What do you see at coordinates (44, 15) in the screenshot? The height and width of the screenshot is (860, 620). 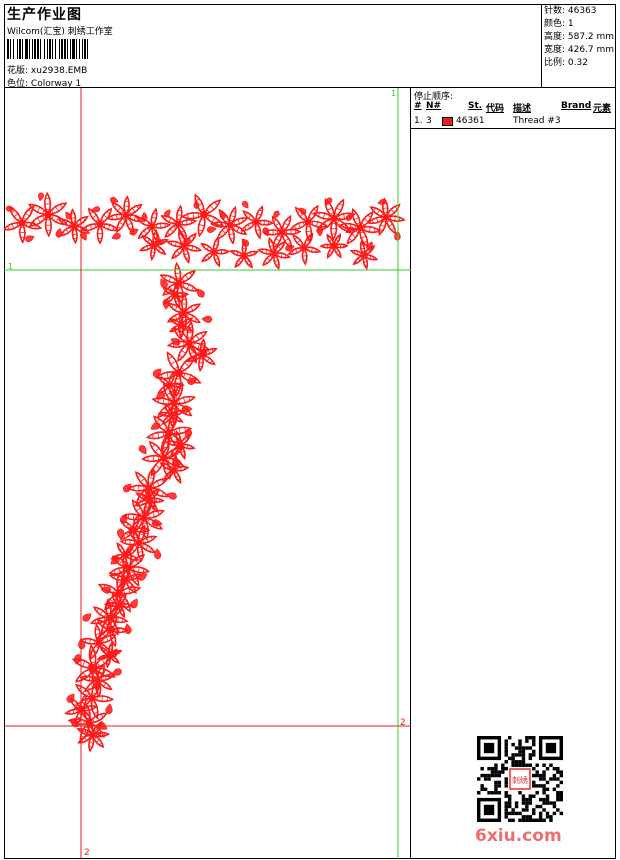 I see `page-title: 生产作业图` at bounding box center [44, 15].